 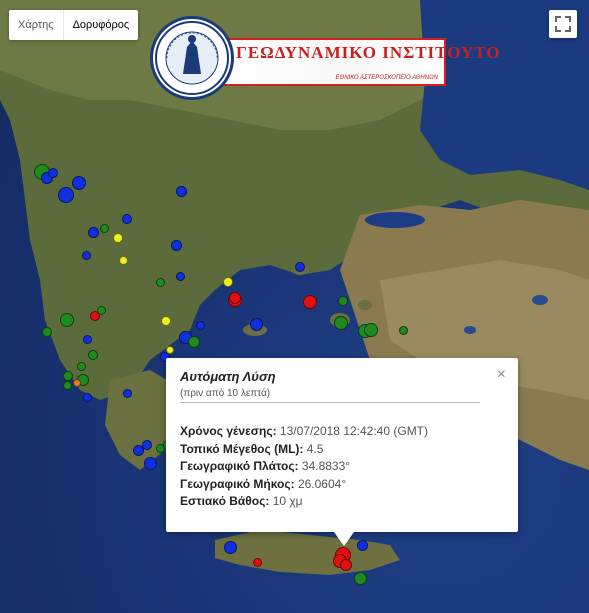 I want to click on popup-subtitle: (πριν από 10 λεπτά), so click(x=225, y=393).